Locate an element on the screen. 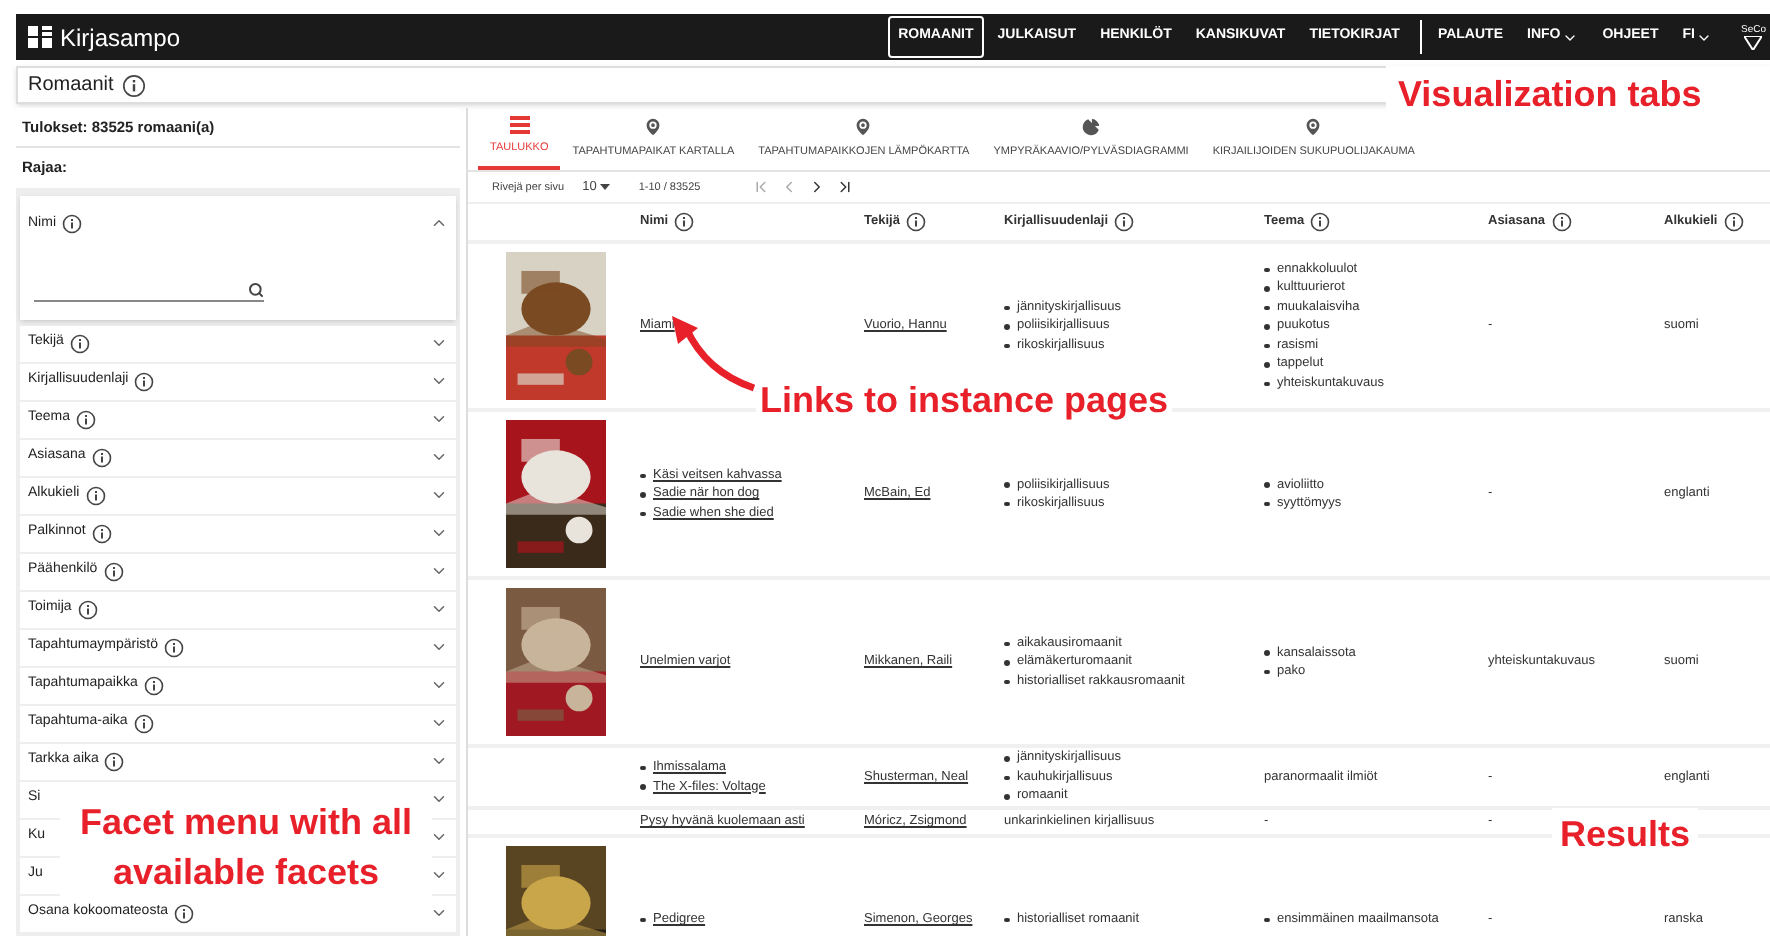 This screenshot has height=936, width=1770. search-icon is located at coordinates (256, 289).